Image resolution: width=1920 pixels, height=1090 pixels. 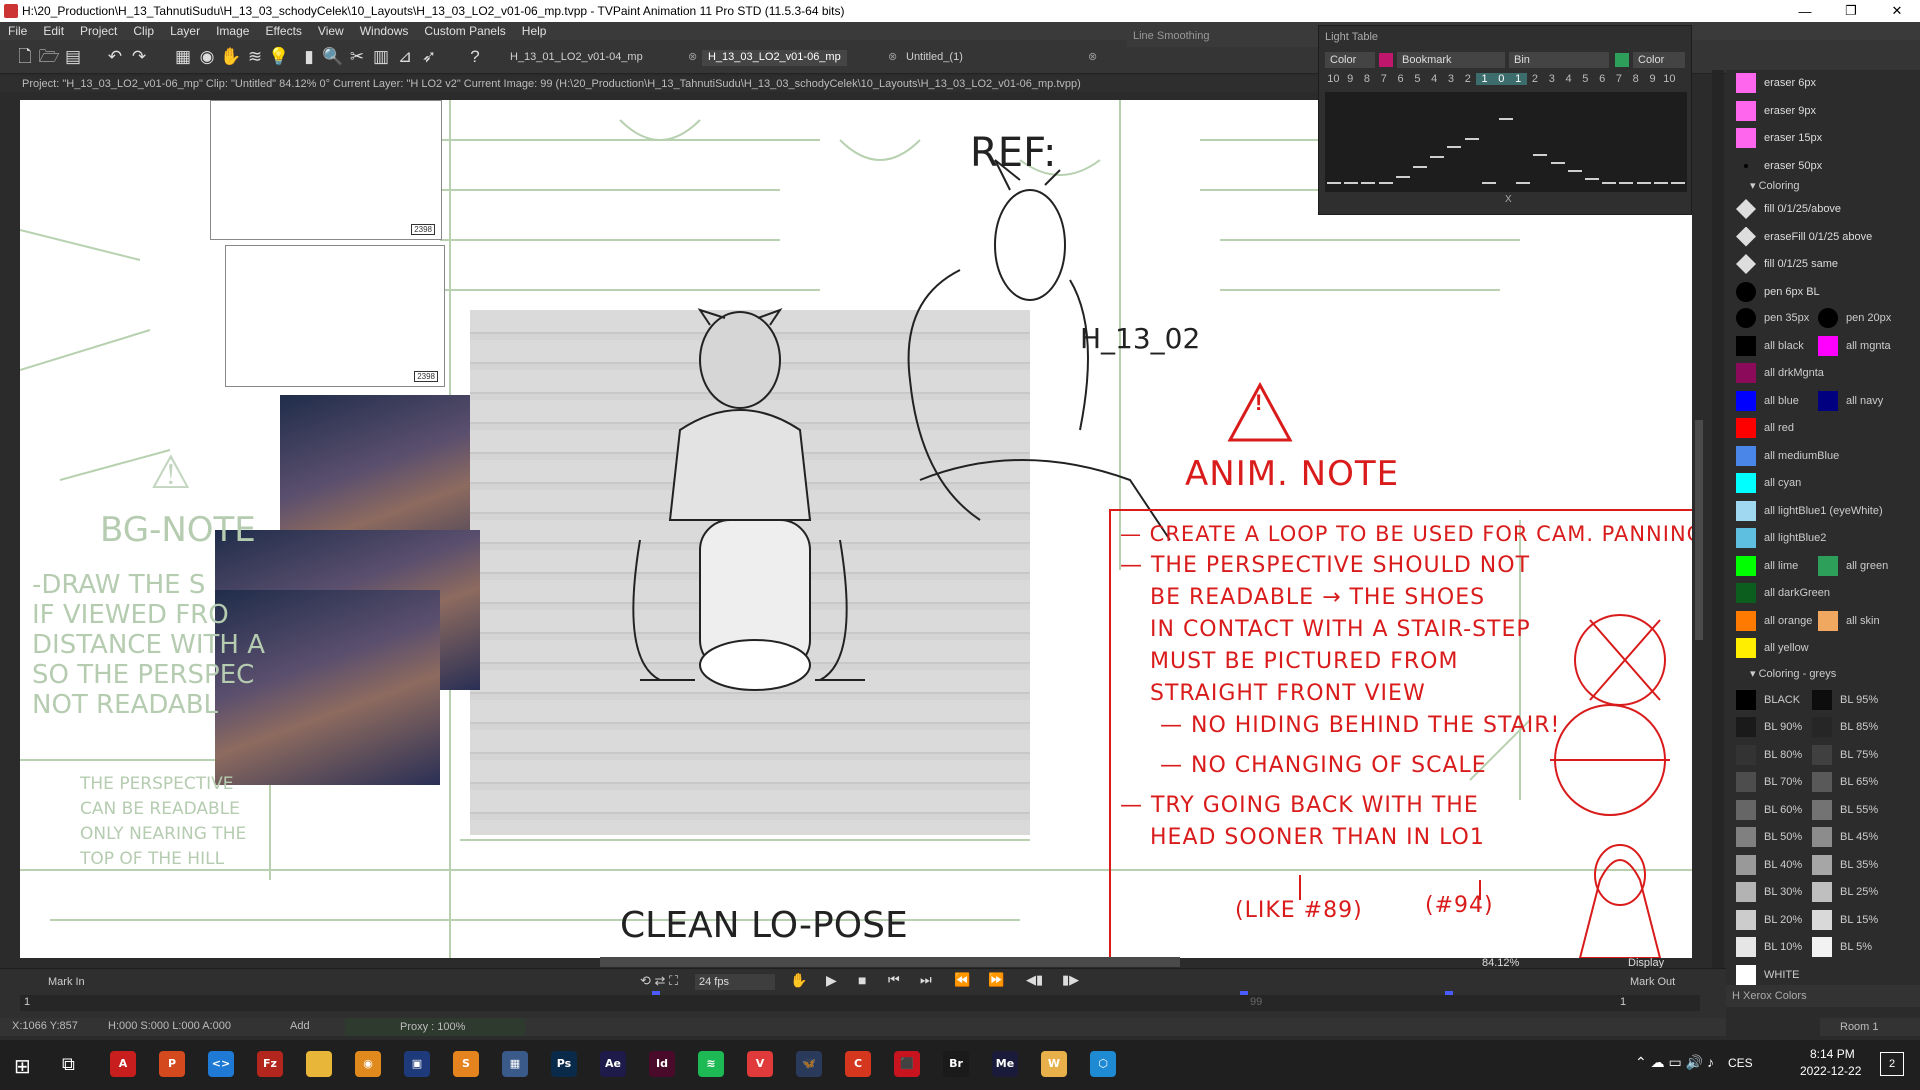 What do you see at coordinates (207, 57) in the screenshot?
I see `color-wheel-icon: ◉` at bounding box center [207, 57].